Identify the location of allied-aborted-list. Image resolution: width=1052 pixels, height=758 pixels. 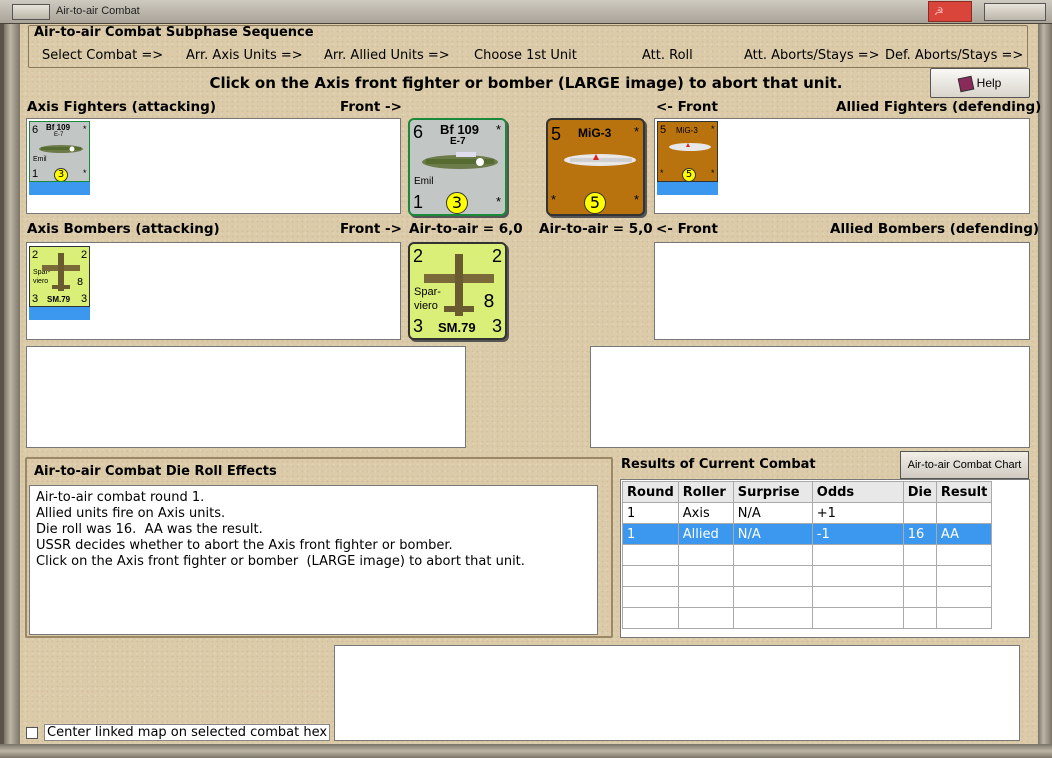
(810, 397).